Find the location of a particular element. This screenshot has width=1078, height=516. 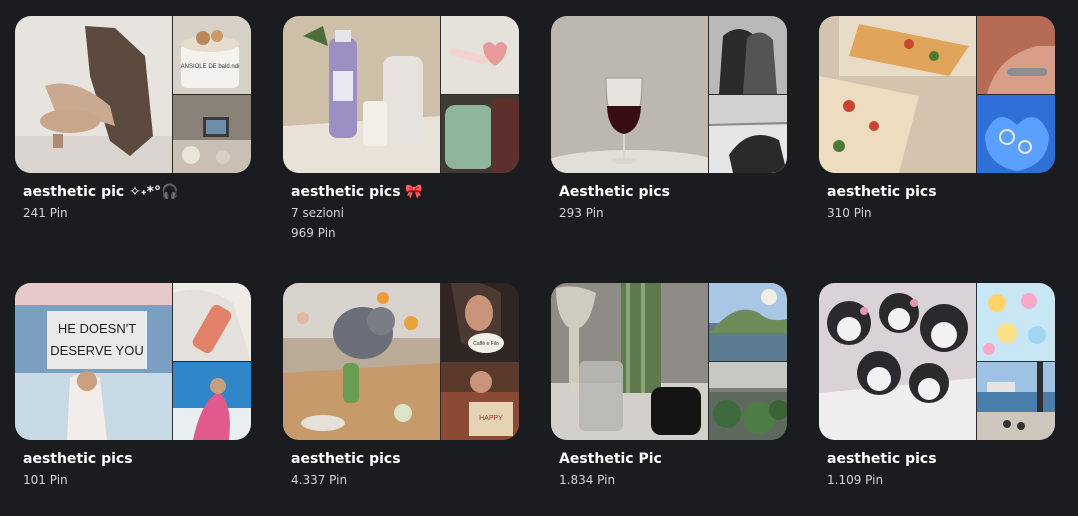

mug-text: ANSIOLE DE bald.ndi is located at coordinates (210, 67).